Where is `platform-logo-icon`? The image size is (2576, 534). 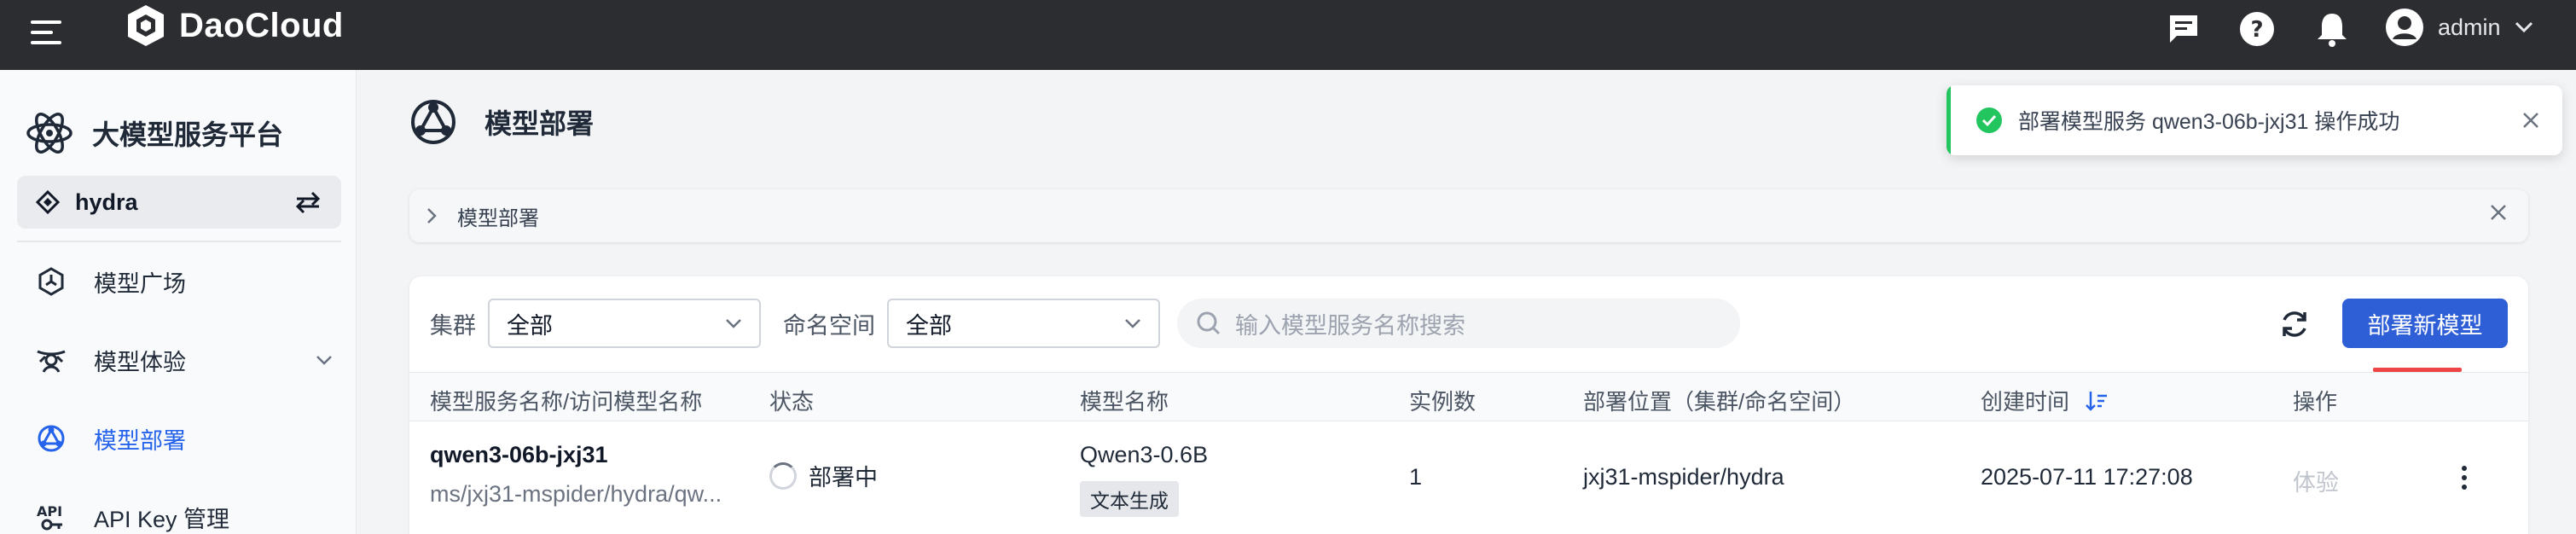
platform-logo-icon is located at coordinates (49, 133).